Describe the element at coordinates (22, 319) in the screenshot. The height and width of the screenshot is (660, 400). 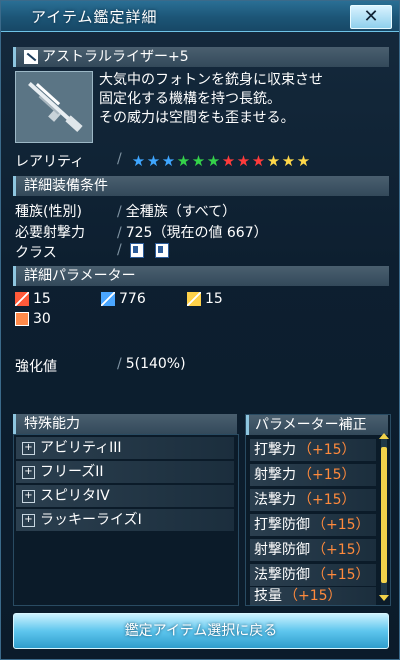
I see `dexterity-icon` at that location.